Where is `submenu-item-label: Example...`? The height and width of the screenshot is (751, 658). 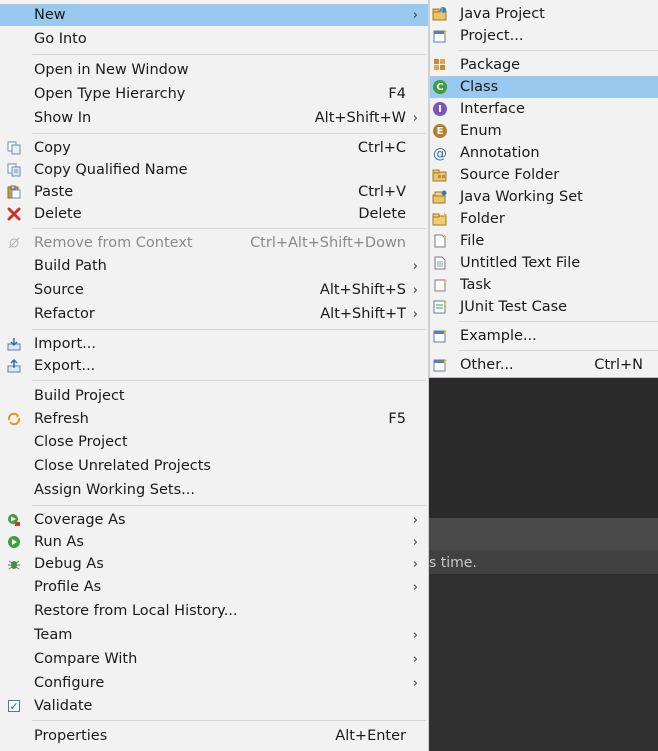 submenu-item-label: Example... is located at coordinates (498, 336).